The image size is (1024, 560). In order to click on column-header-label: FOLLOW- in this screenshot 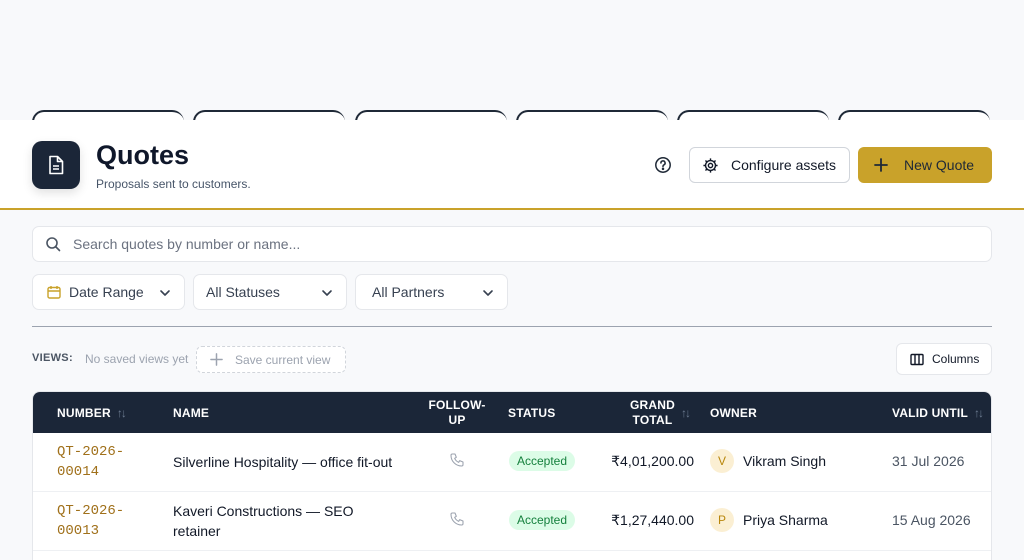, I will do `click(457, 404)`.